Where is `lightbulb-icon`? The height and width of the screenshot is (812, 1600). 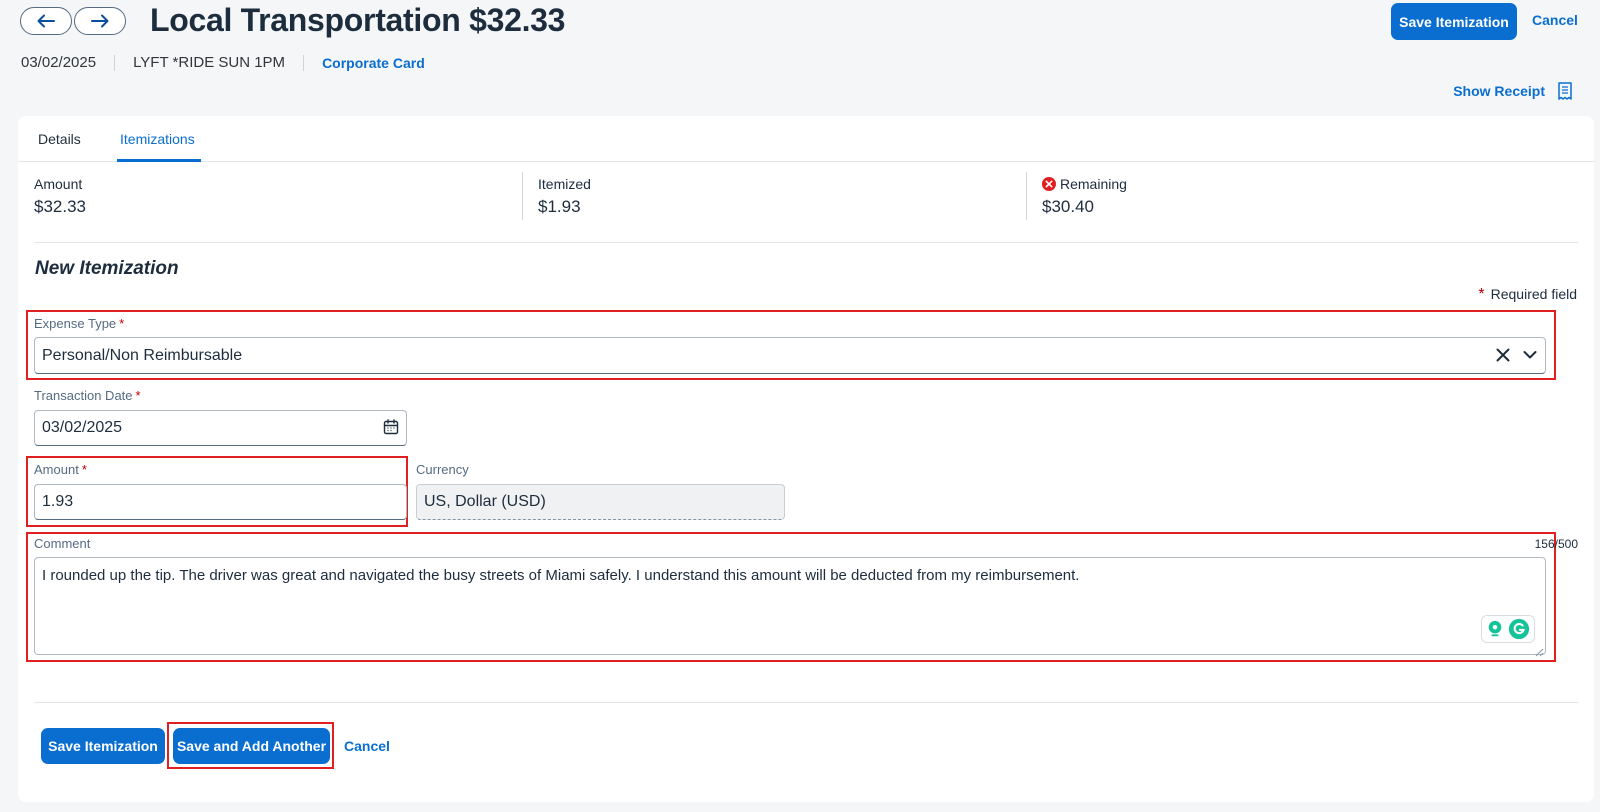 lightbulb-icon is located at coordinates (1495, 628).